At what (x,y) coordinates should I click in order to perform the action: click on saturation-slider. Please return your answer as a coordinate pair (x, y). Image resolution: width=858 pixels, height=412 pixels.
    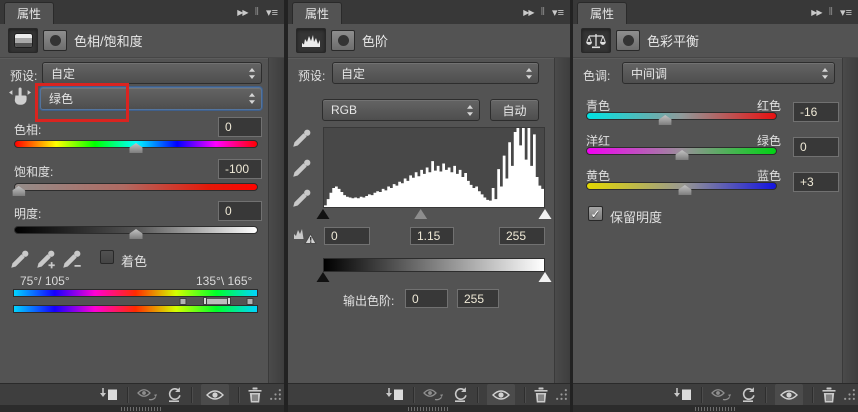
    Looking at the image, I should click on (135, 189).